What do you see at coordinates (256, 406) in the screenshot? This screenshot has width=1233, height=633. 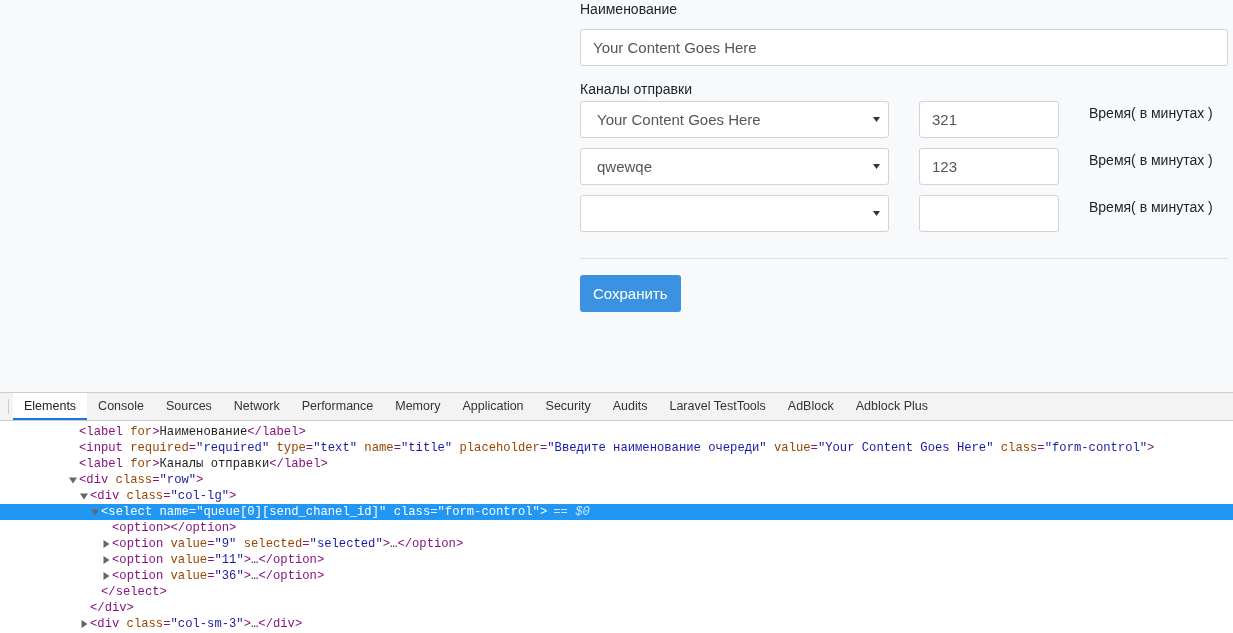 I see `devtools-tab: Network` at bounding box center [256, 406].